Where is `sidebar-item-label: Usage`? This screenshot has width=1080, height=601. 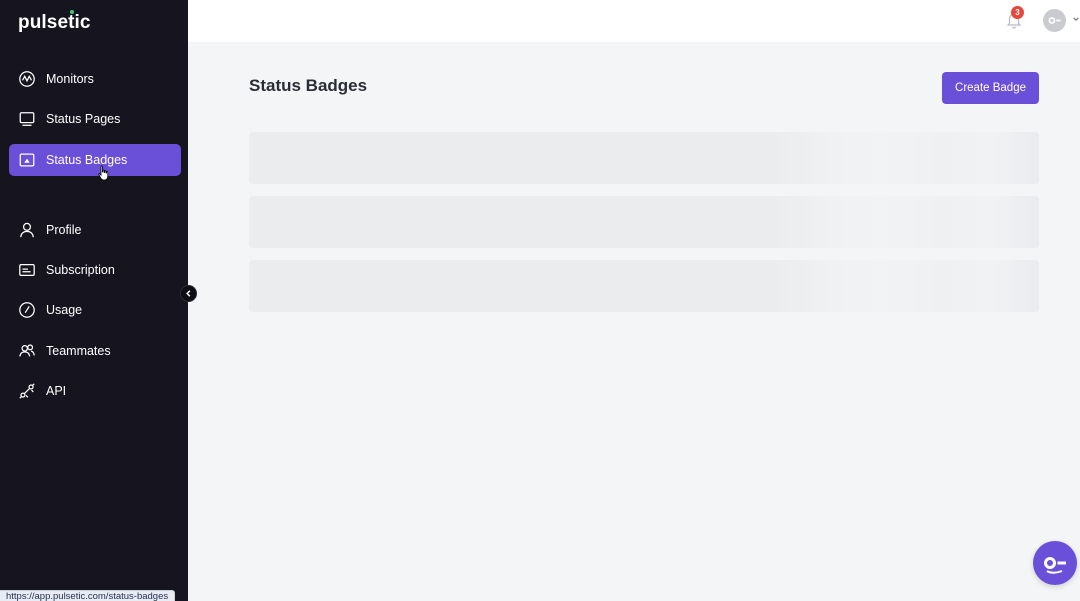 sidebar-item-label: Usage is located at coordinates (64, 310).